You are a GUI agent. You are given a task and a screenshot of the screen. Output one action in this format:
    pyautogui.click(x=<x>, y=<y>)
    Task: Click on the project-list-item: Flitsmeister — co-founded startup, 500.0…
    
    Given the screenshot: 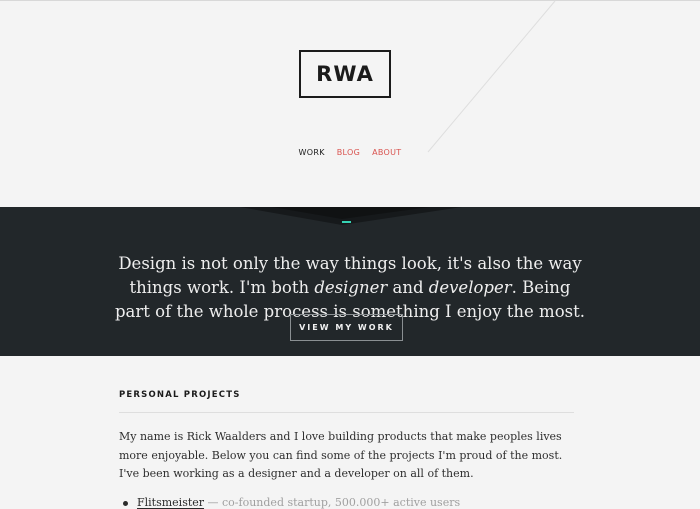 What is the action you would take?
    pyautogui.click(x=346, y=502)
    